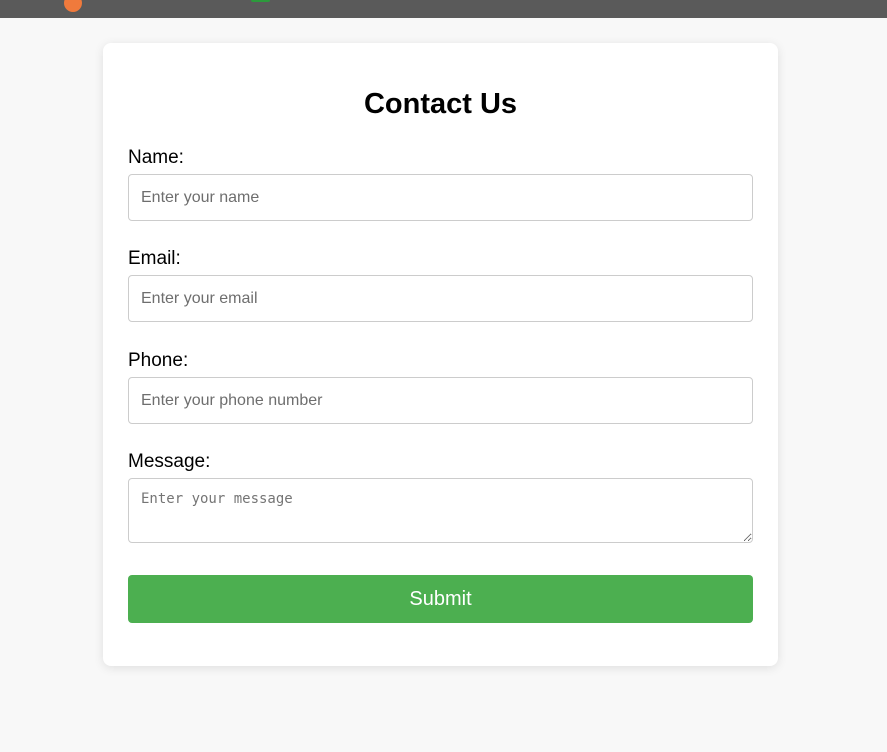 This screenshot has width=887, height=752. I want to click on browser-tab-title, so click(164, 2).